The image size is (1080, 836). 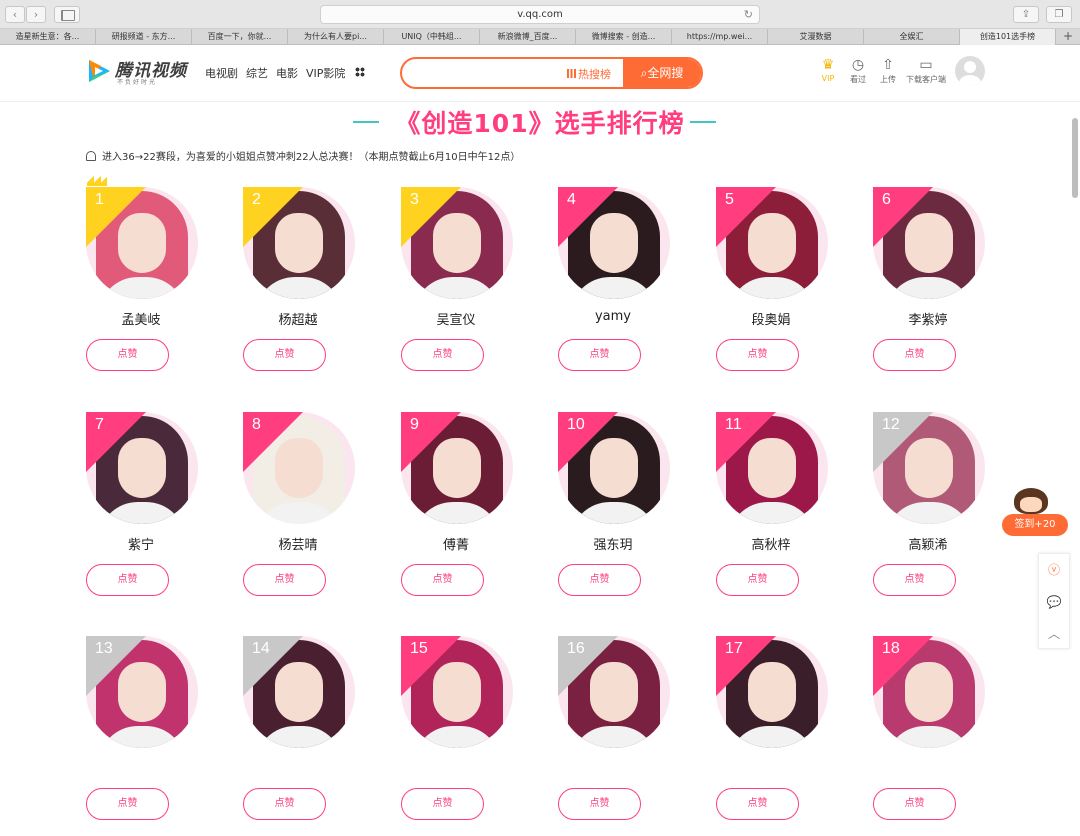 What do you see at coordinates (771, 287) in the screenshot?
I see `contestant-card: 5 段奥娟 点赞` at bounding box center [771, 287].